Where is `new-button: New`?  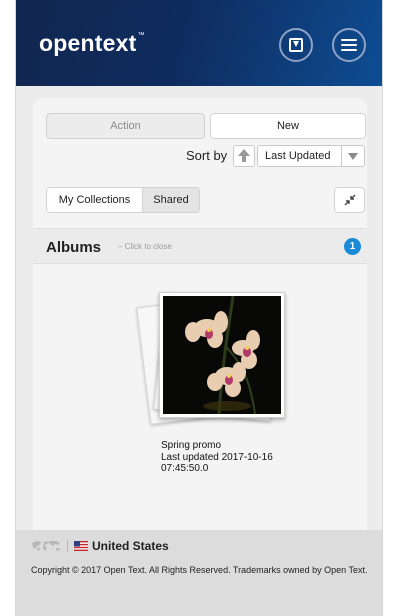 new-button: New is located at coordinates (288, 126).